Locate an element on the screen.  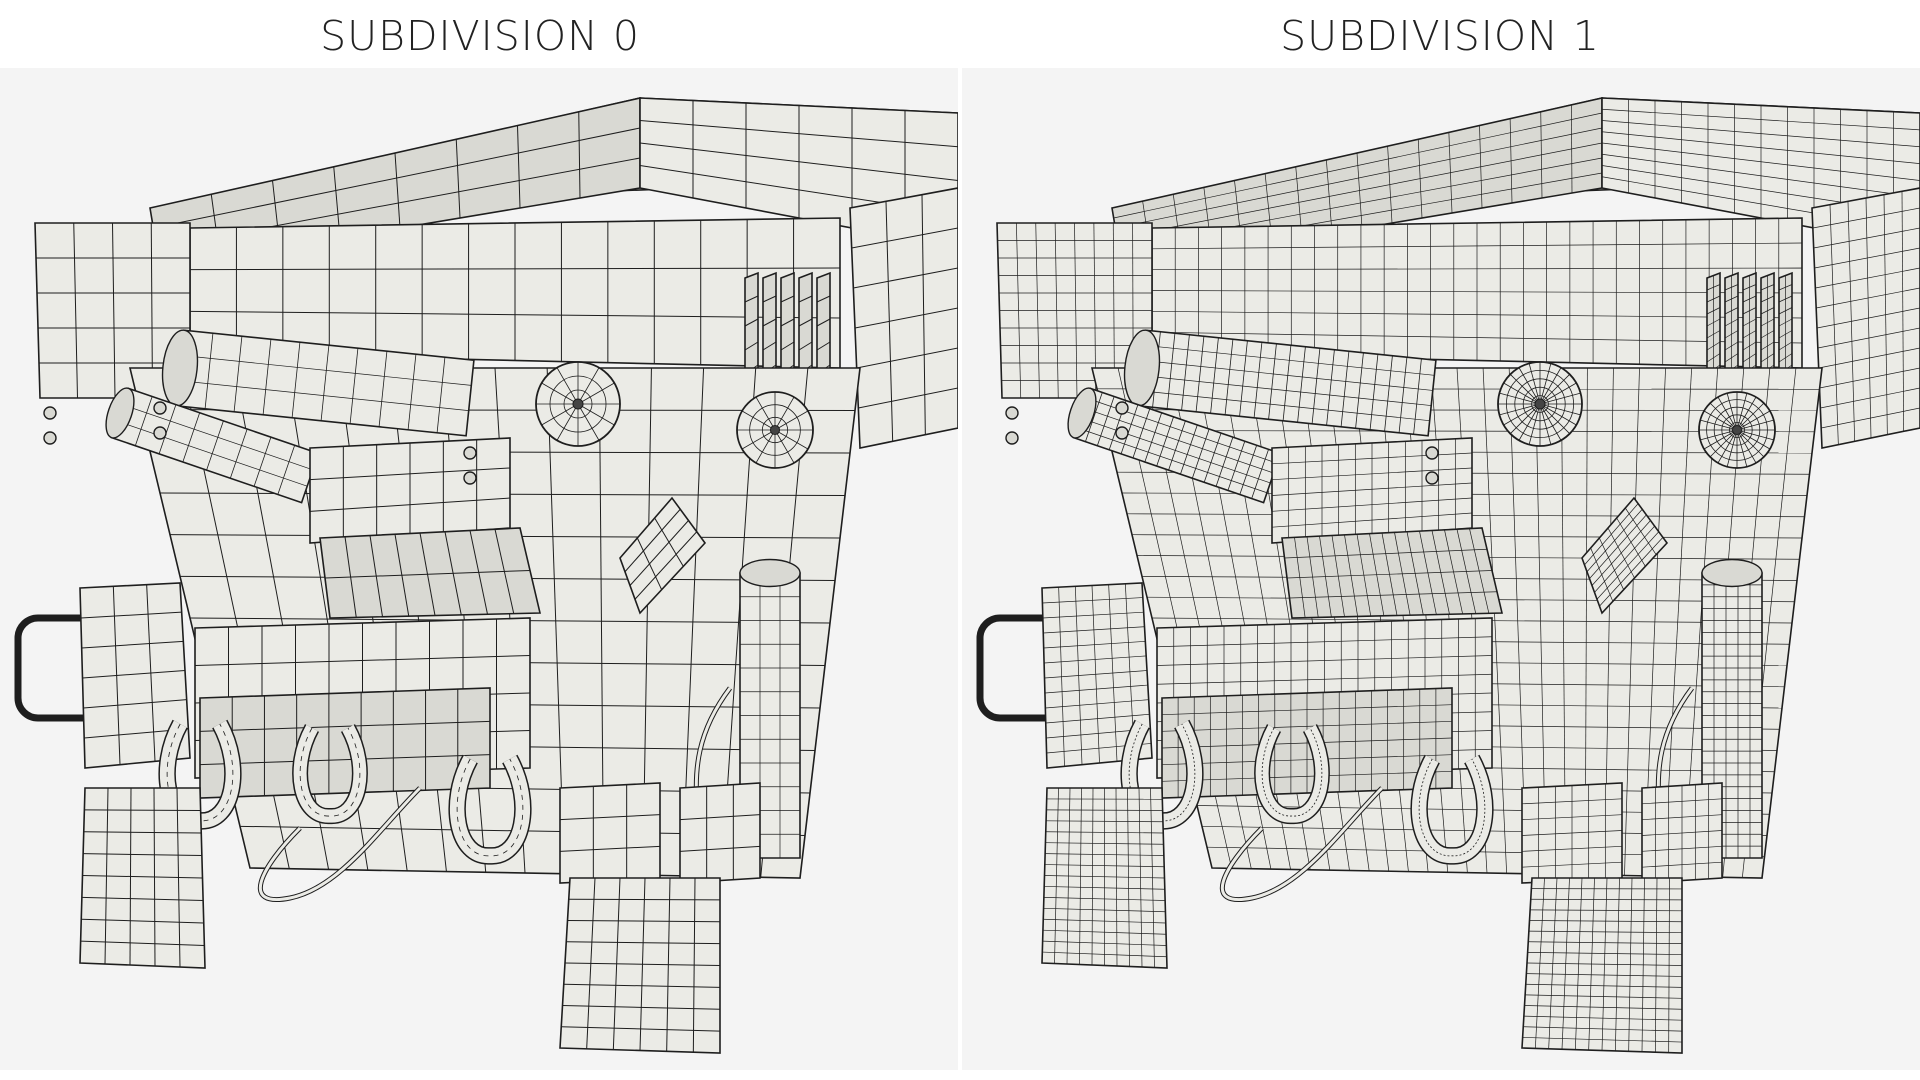
socket-box-left-face is located at coordinates (610, 833).